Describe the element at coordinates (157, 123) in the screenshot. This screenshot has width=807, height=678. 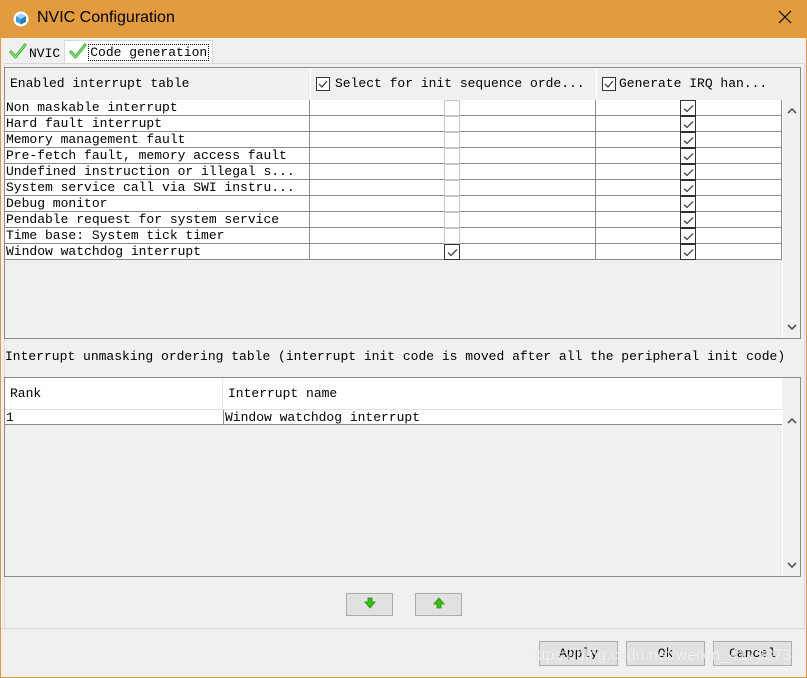
I see `interrupt-name-cell: Hard fault interrupt` at that location.